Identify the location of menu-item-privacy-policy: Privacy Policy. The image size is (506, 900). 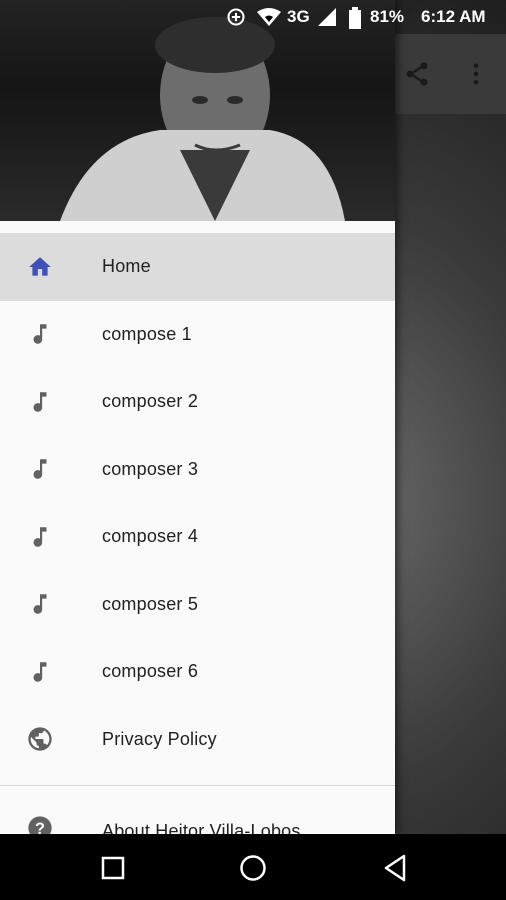
(197, 740).